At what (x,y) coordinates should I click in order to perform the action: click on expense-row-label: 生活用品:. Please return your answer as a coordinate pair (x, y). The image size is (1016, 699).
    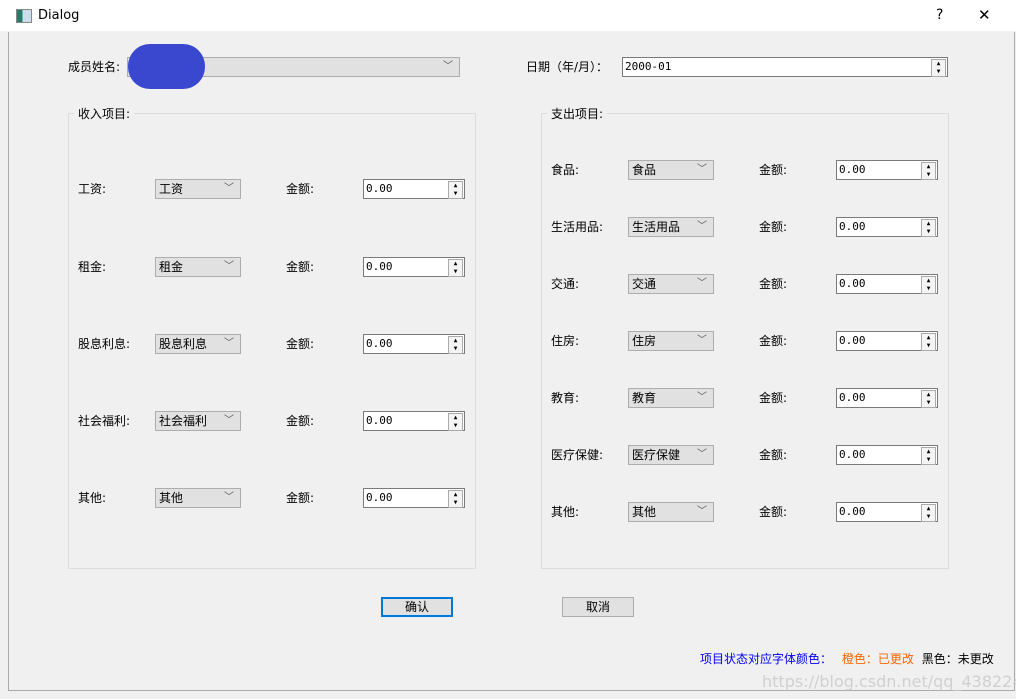
    Looking at the image, I should click on (577, 227).